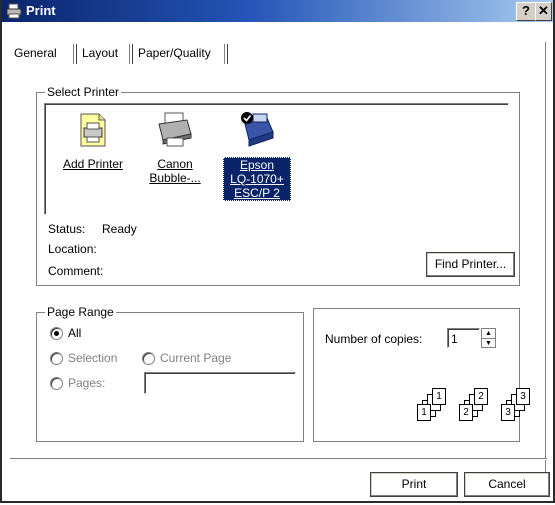 This screenshot has width=555, height=505. I want to click on comment-label: Comment:, so click(76, 271).